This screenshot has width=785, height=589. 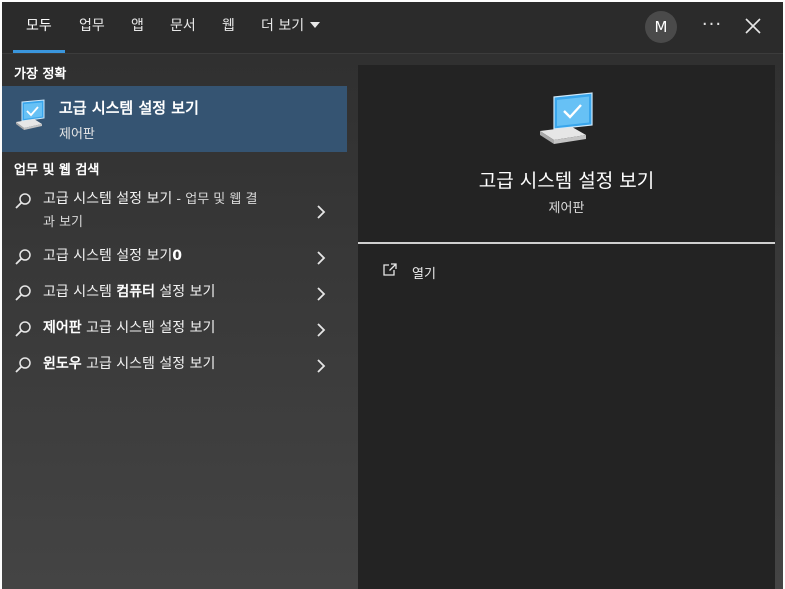 I want to click on avatar: M, so click(x=661, y=27).